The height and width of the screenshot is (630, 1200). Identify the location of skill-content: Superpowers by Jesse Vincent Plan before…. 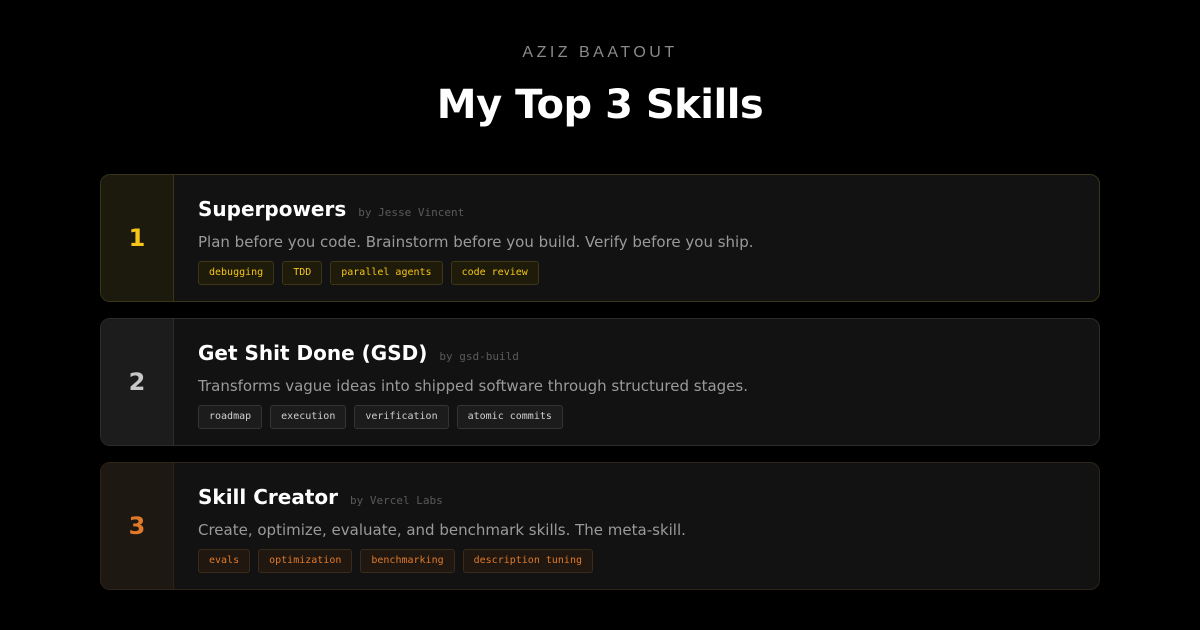
(638, 241).